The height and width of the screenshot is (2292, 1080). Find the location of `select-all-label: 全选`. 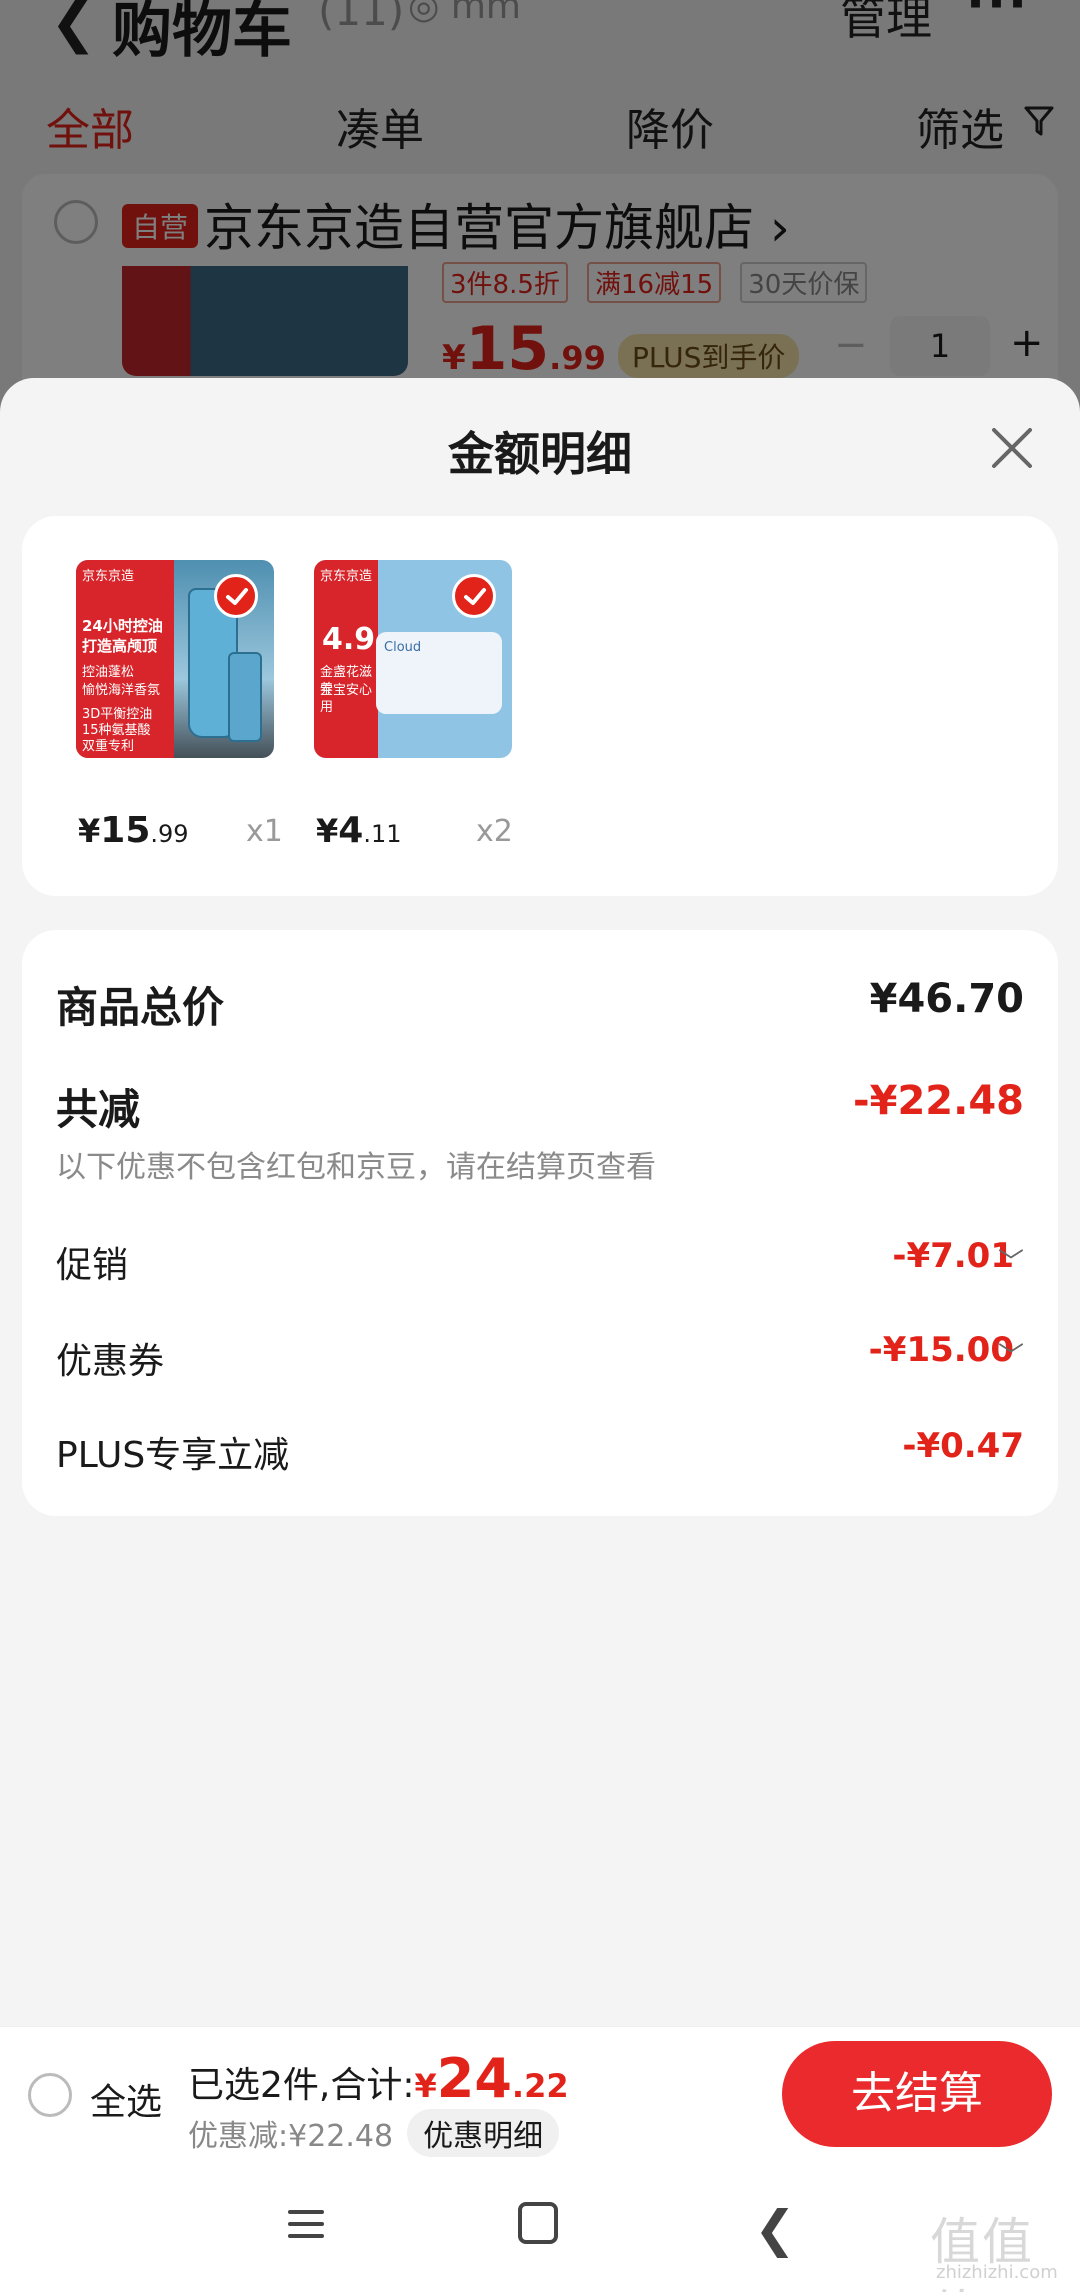

select-all-label: 全选 is located at coordinates (126, 2099).